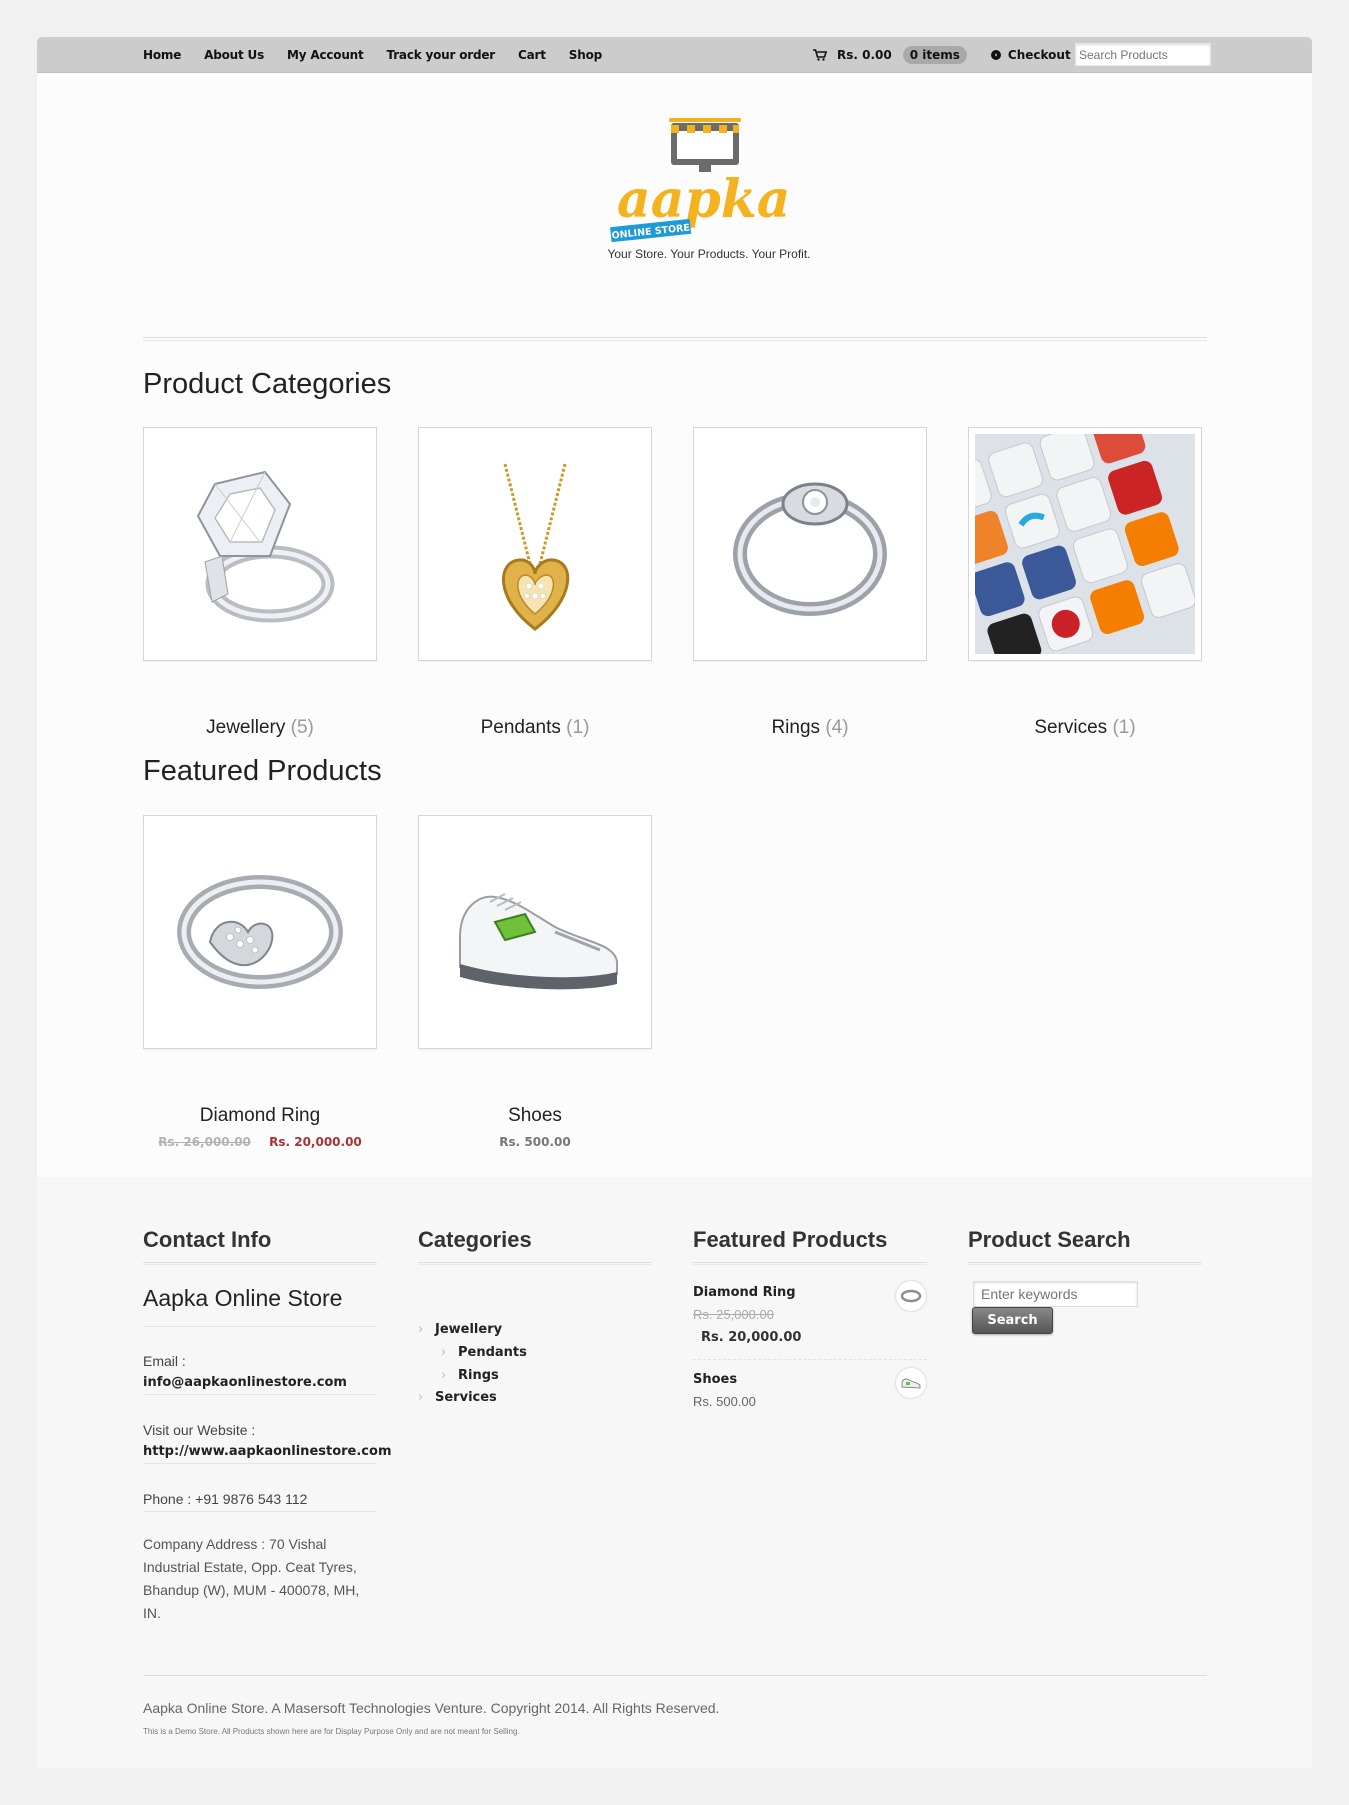  What do you see at coordinates (302, 727) in the screenshot?
I see `category-count: (5)` at bounding box center [302, 727].